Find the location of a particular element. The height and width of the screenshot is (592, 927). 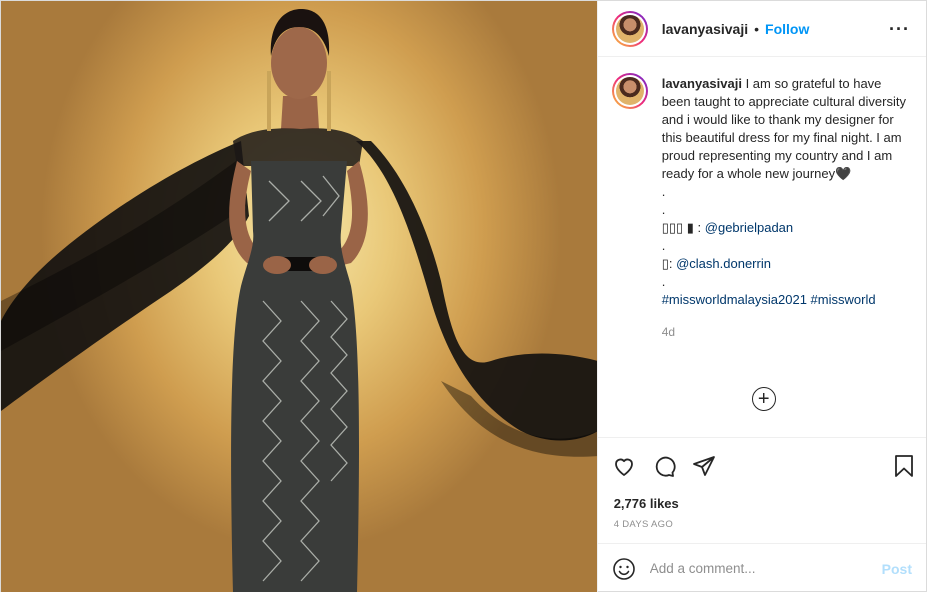

caption-username: lavanyasivaji is located at coordinates (702, 83).